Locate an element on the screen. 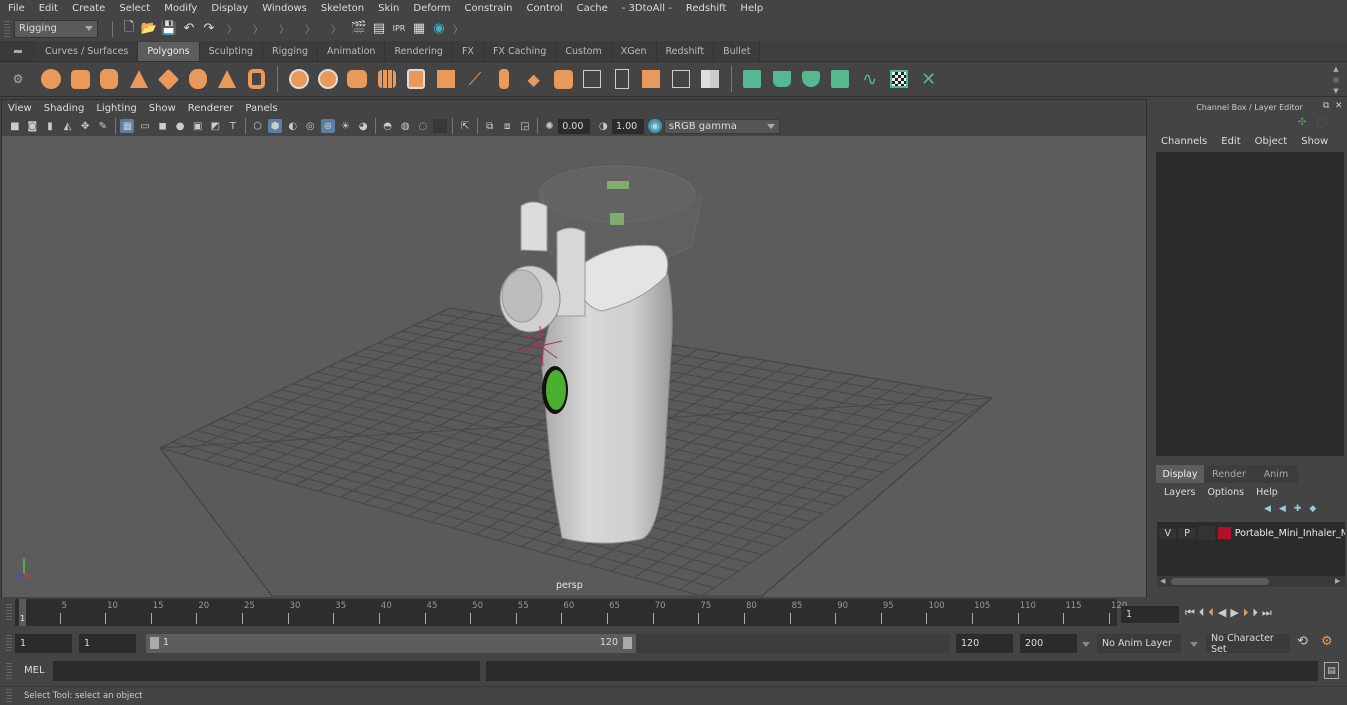 This screenshot has width=1347, height=705. shelf-tab-rigging: Rigging is located at coordinates (291, 51).